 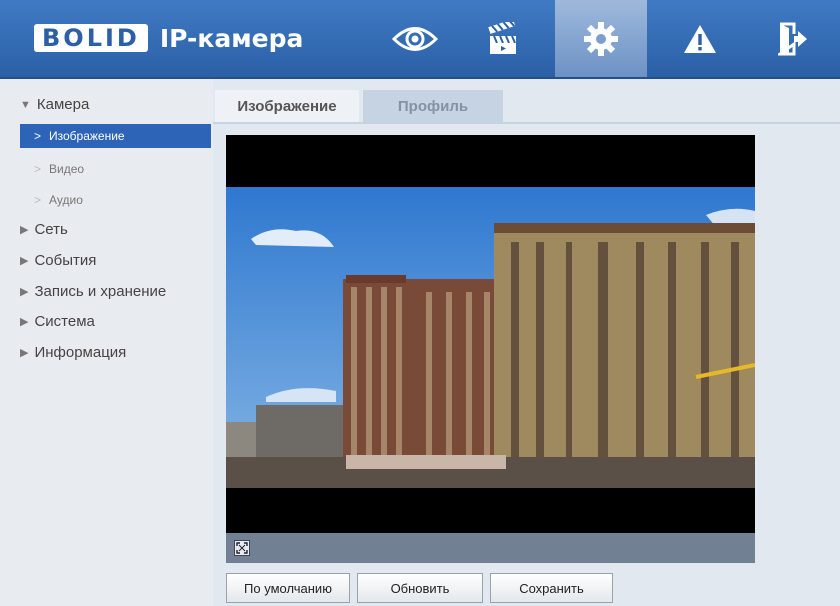 What do you see at coordinates (288, 588) in the screenshot?
I see `default-button: По умолчанию` at bounding box center [288, 588].